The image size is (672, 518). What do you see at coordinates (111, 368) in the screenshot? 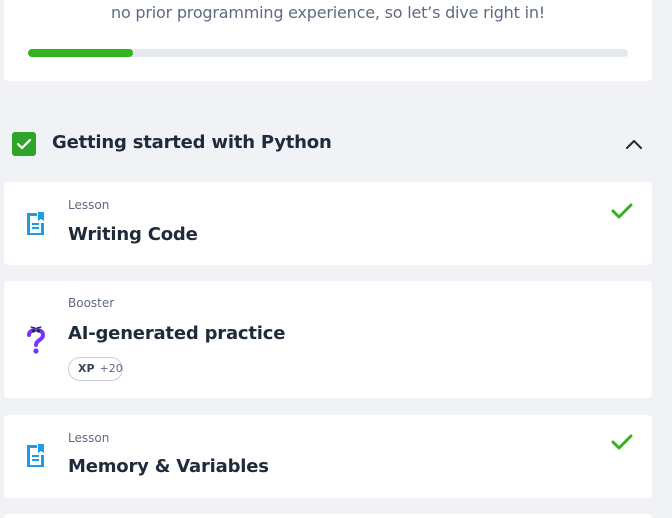
I see `xp-value: +20` at bounding box center [111, 368].